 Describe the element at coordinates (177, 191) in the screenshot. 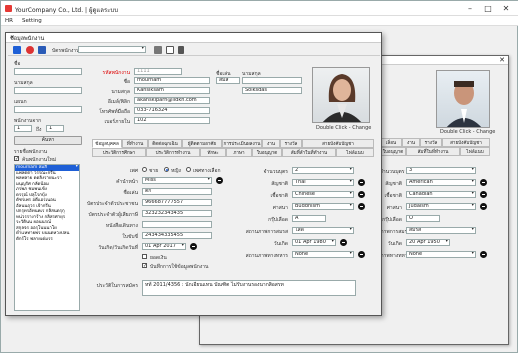

I see `nickname-field: ตัก` at that location.